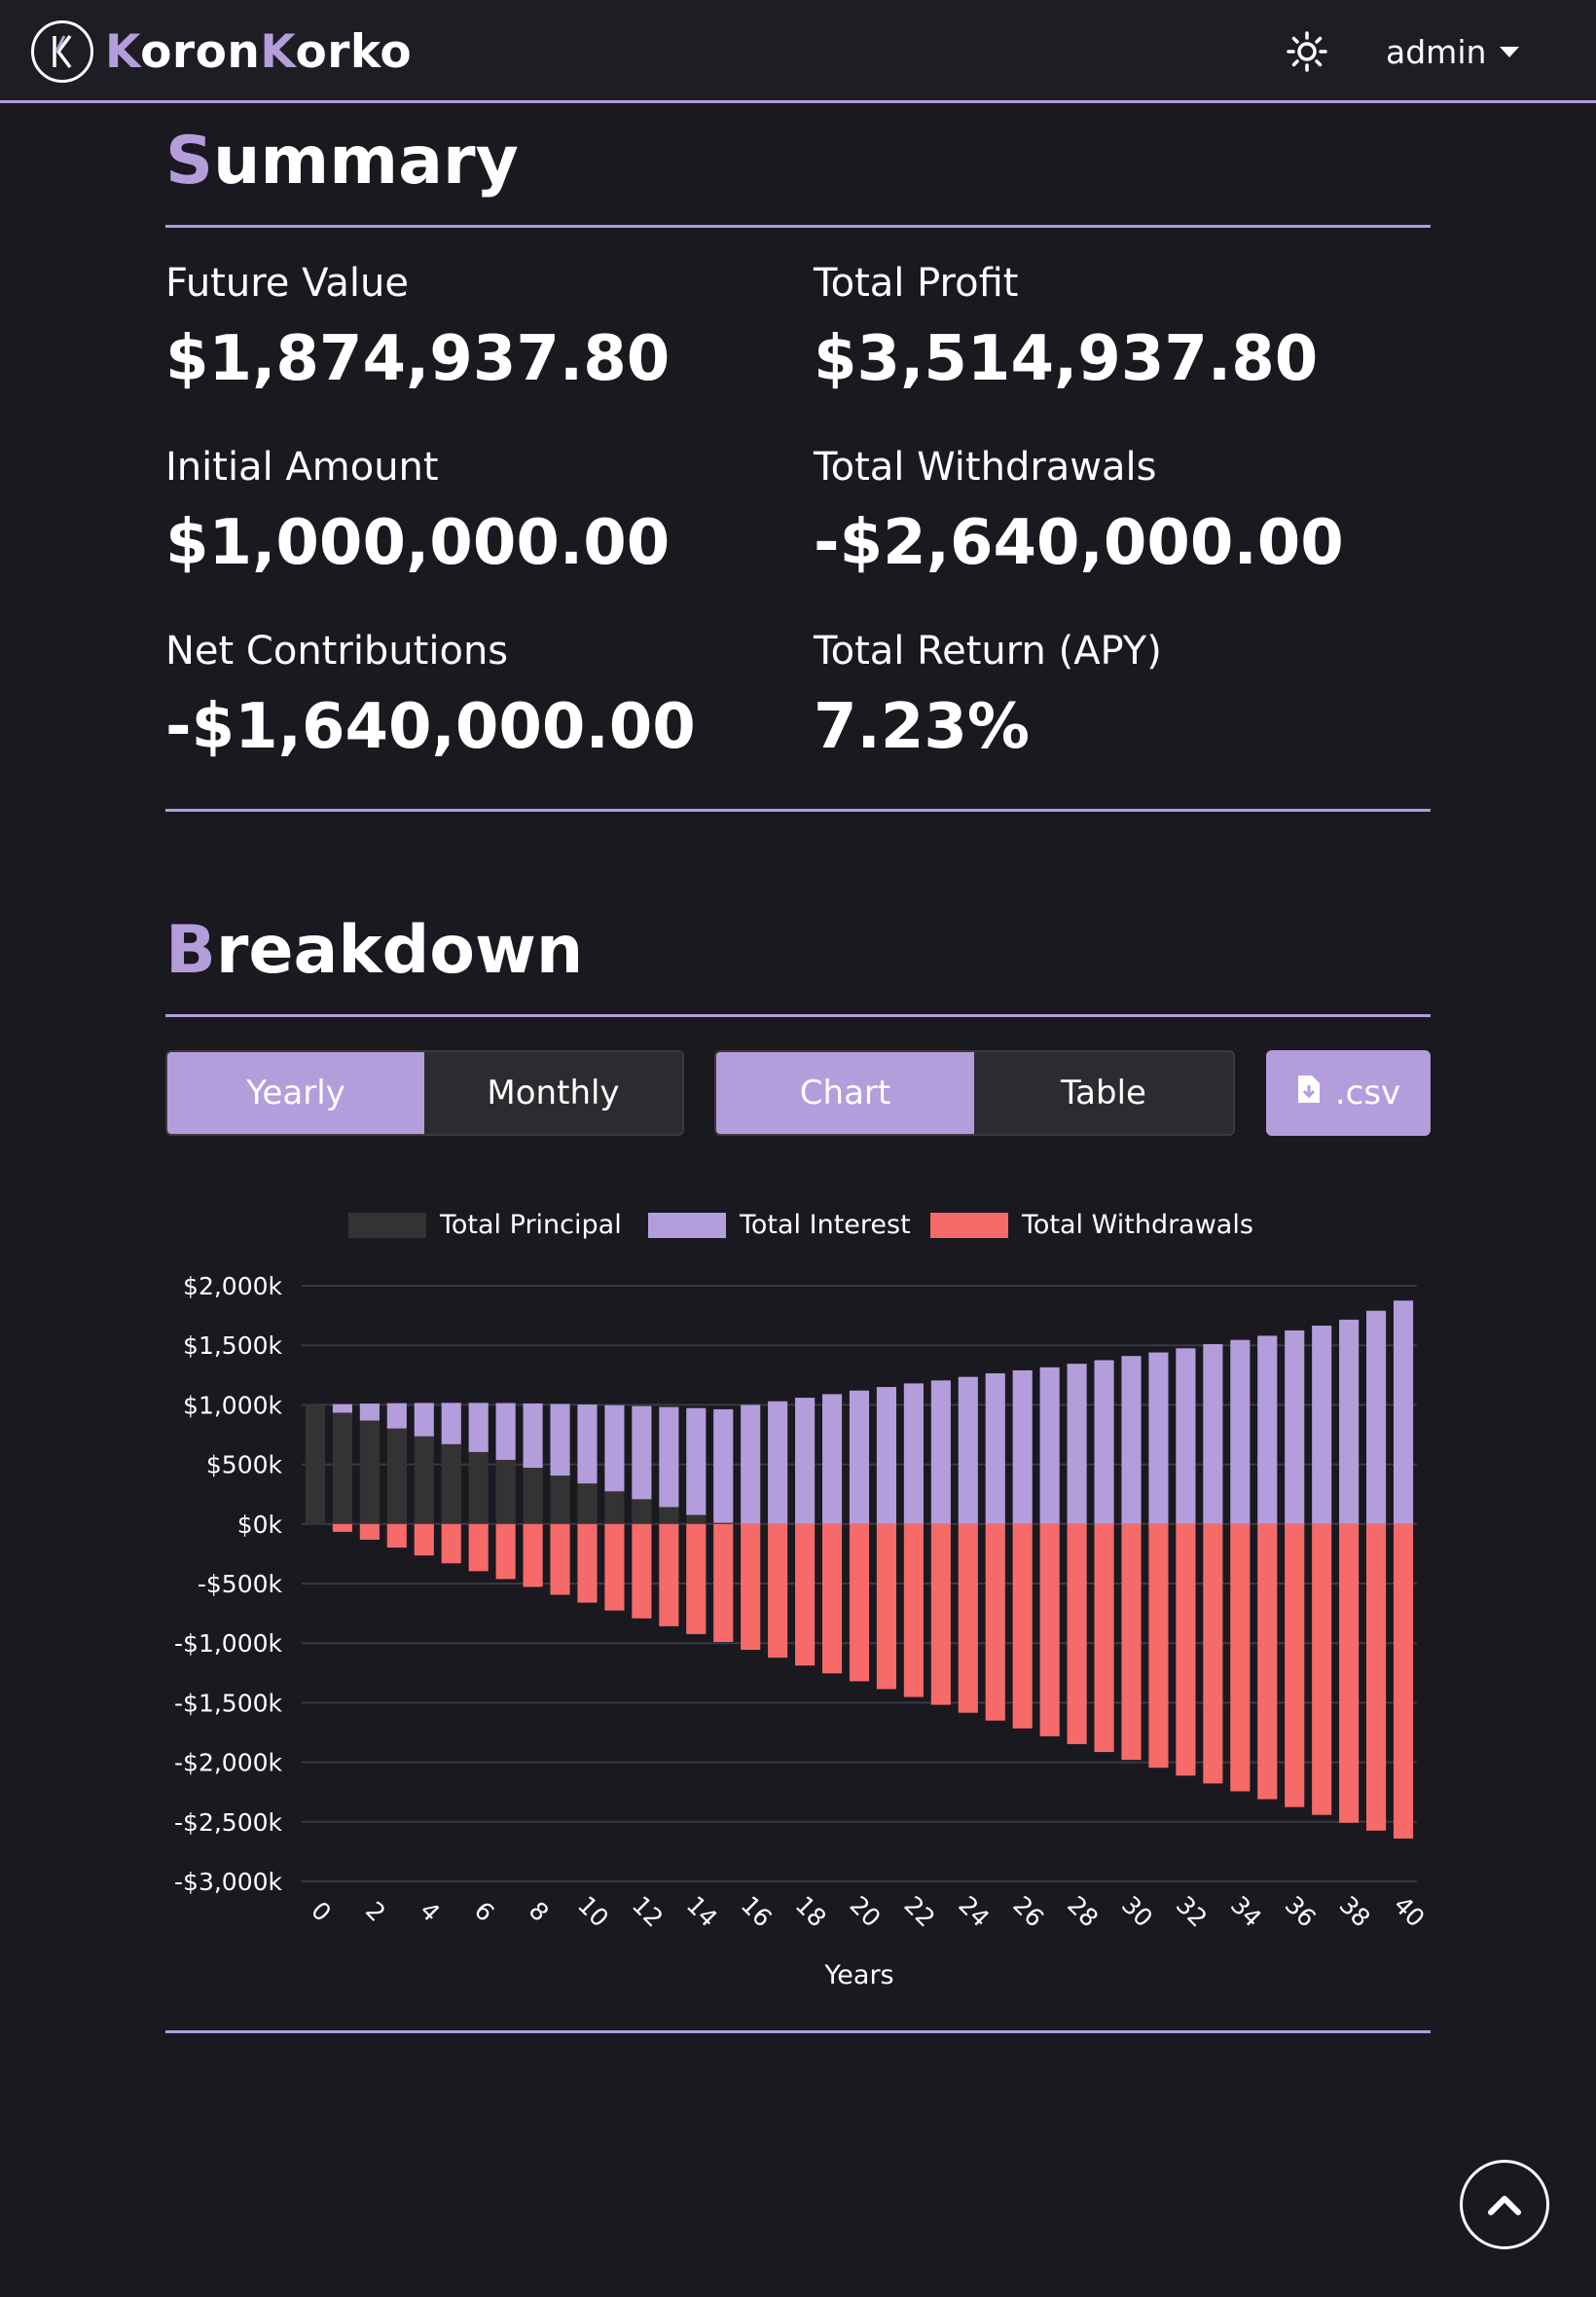 This screenshot has width=1596, height=2297. I want to click on x-tick-label: 8, so click(539, 1911).